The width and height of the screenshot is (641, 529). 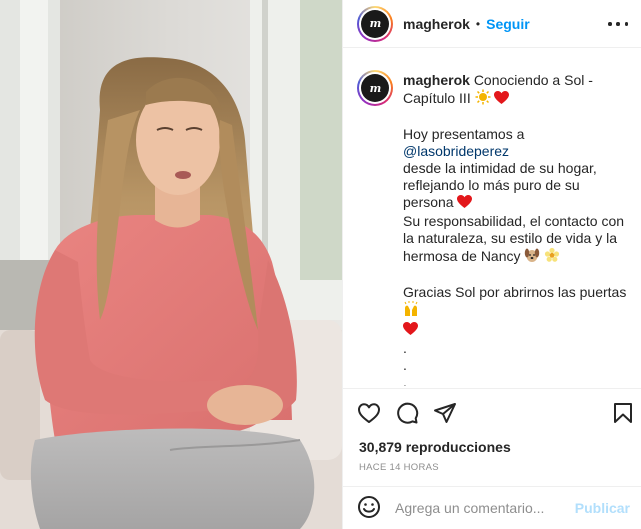 I want to click on blossom-emoji, so click(x=552, y=257).